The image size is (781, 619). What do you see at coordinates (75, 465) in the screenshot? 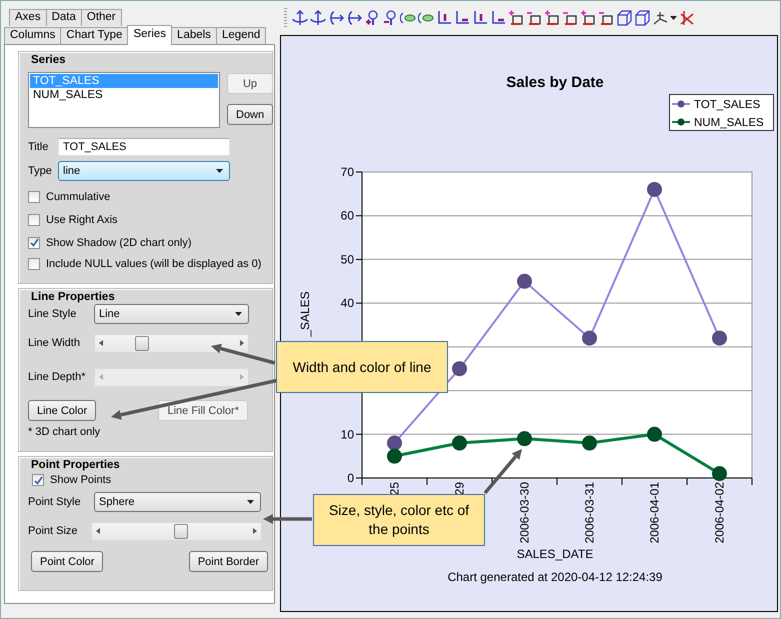
I see `group-title: Point Properties` at bounding box center [75, 465].